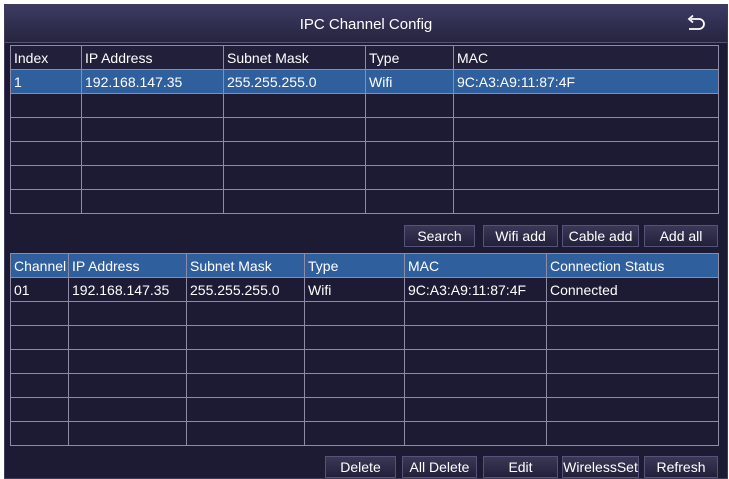  I want to click on title-bar: IPC Channel Config, so click(366, 24).